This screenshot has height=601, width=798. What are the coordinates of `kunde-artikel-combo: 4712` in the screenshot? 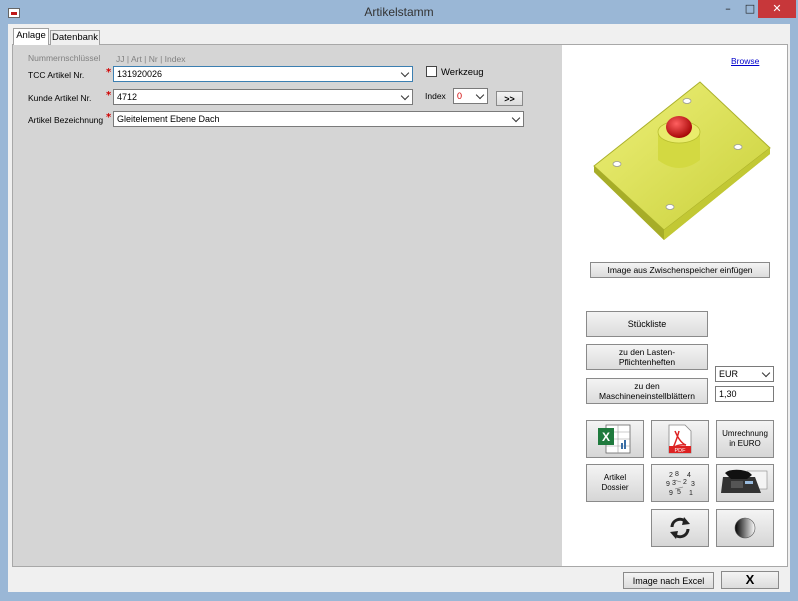 It's located at (263, 97).